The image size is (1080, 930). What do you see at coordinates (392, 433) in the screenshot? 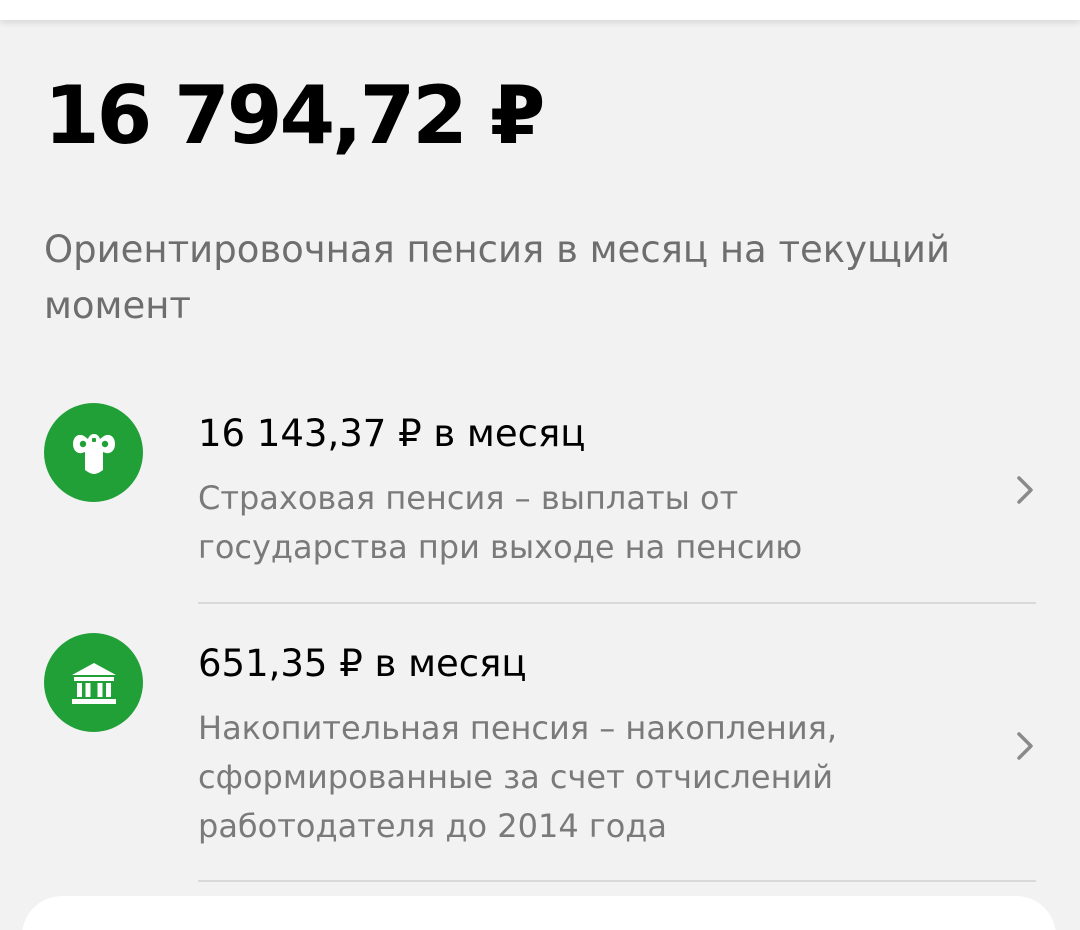
I see `insurance-pension-amount: 16 143,37 ₽ в месяц` at bounding box center [392, 433].